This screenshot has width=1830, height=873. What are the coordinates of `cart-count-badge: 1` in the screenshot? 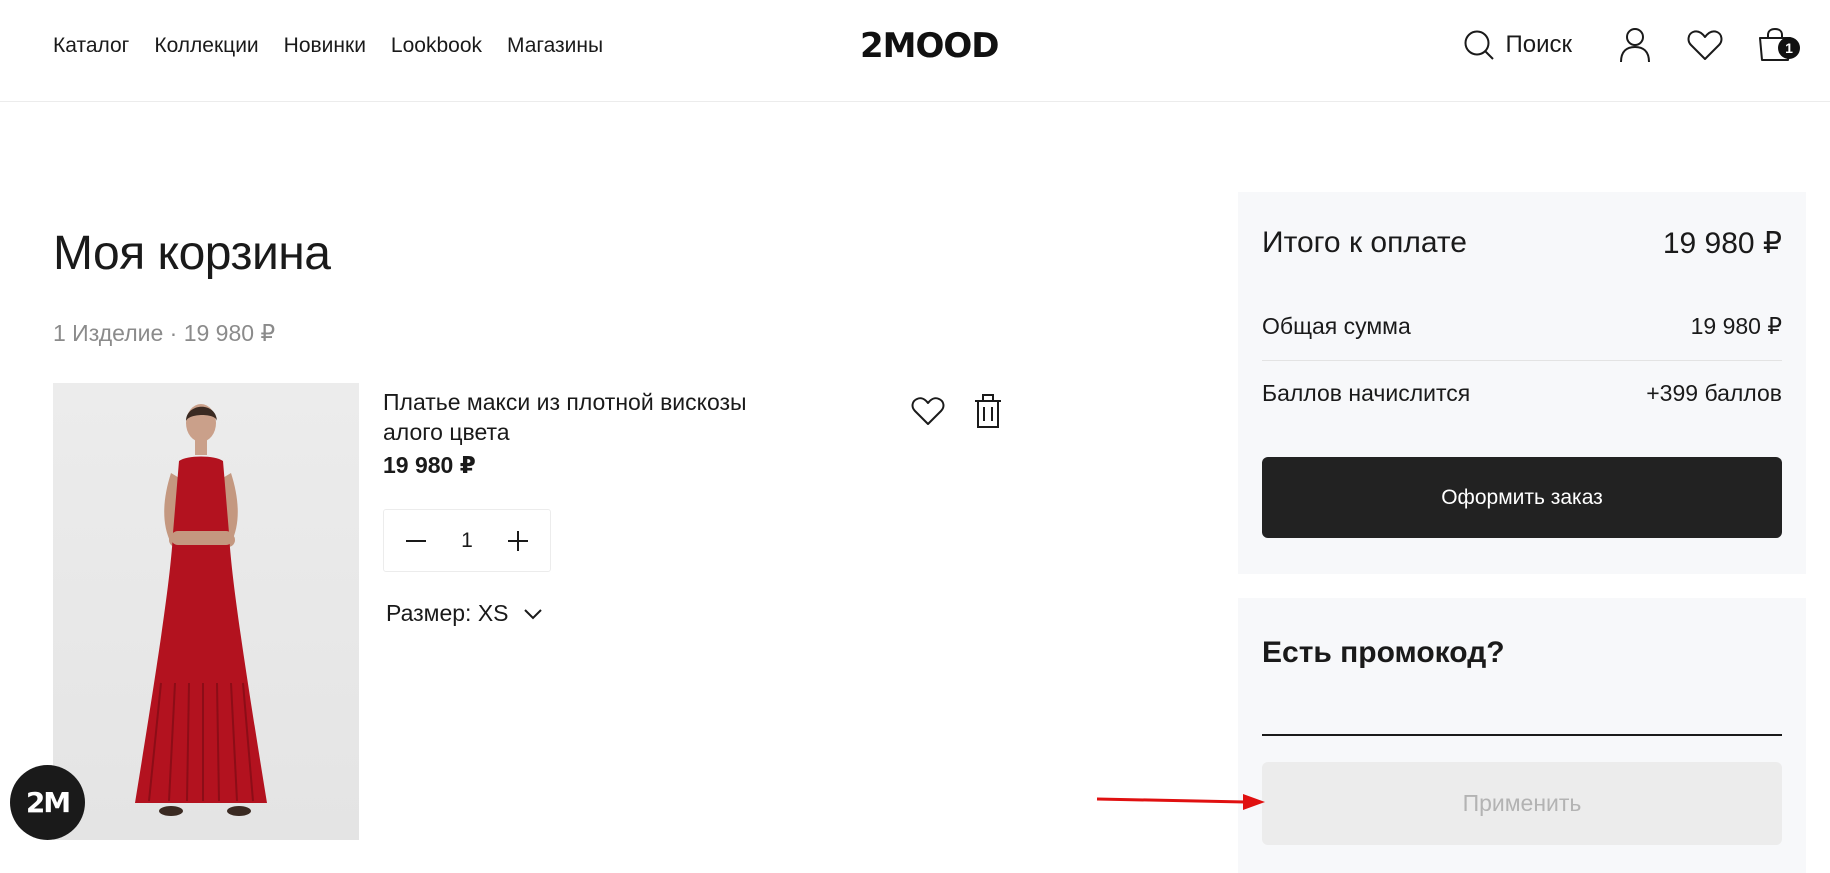 It's located at (1789, 48).